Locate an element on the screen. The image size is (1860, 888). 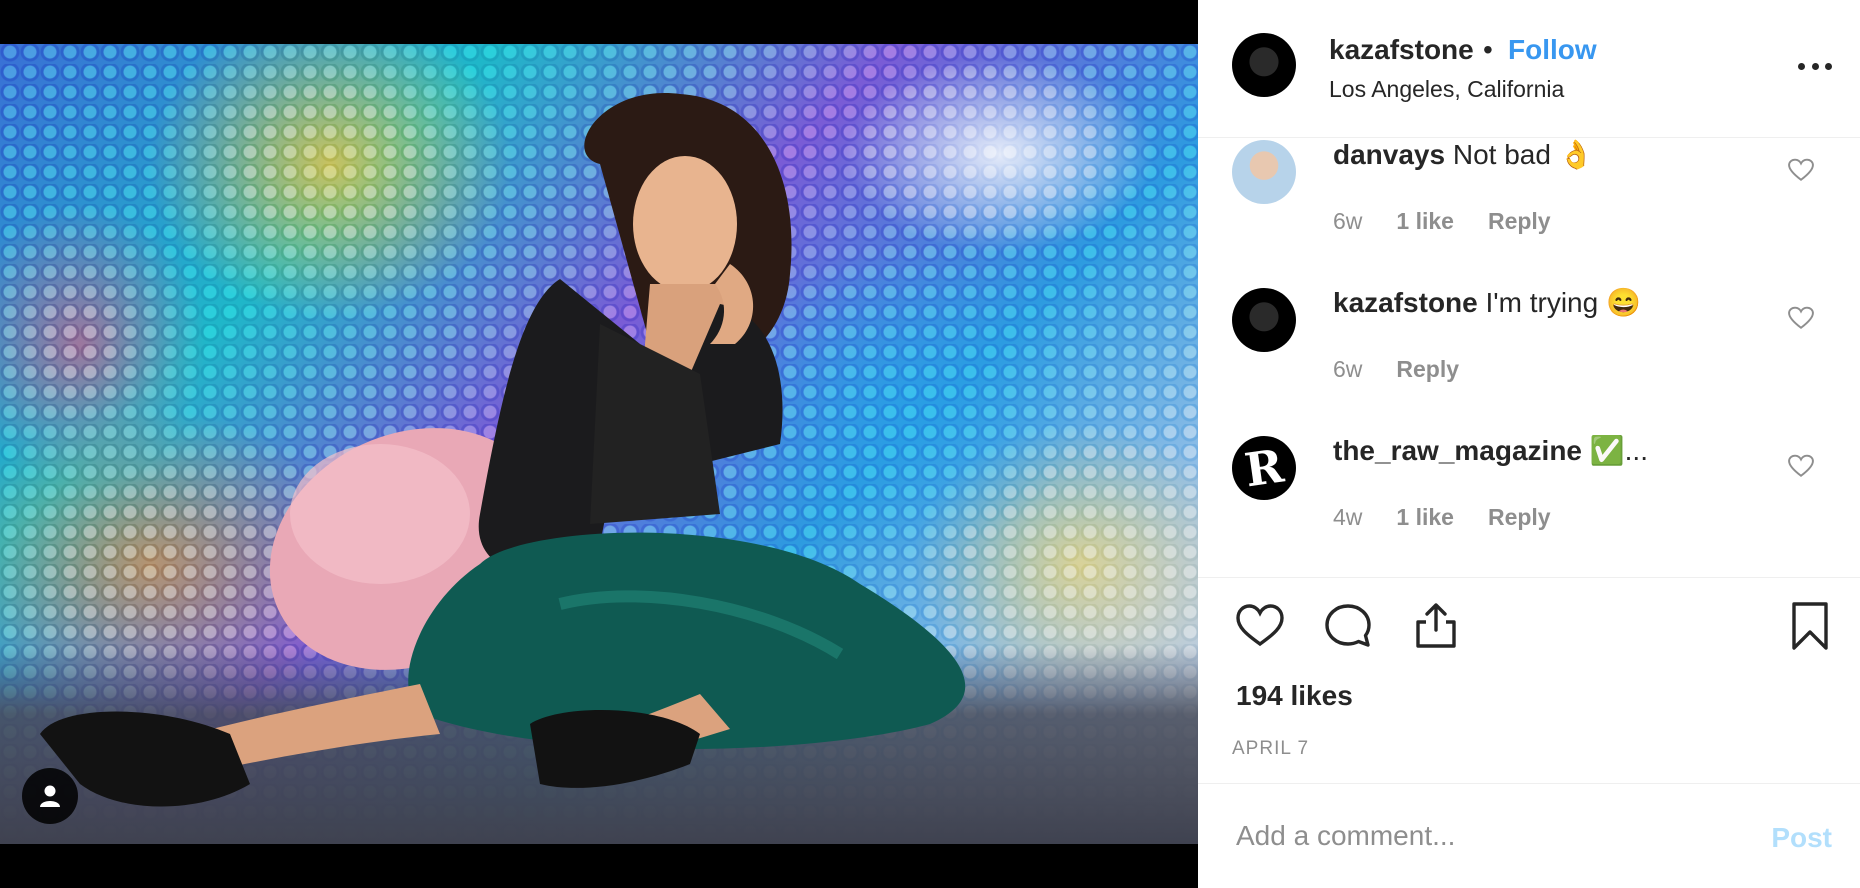
comment-username: danvays is located at coordinates (1389, 154).